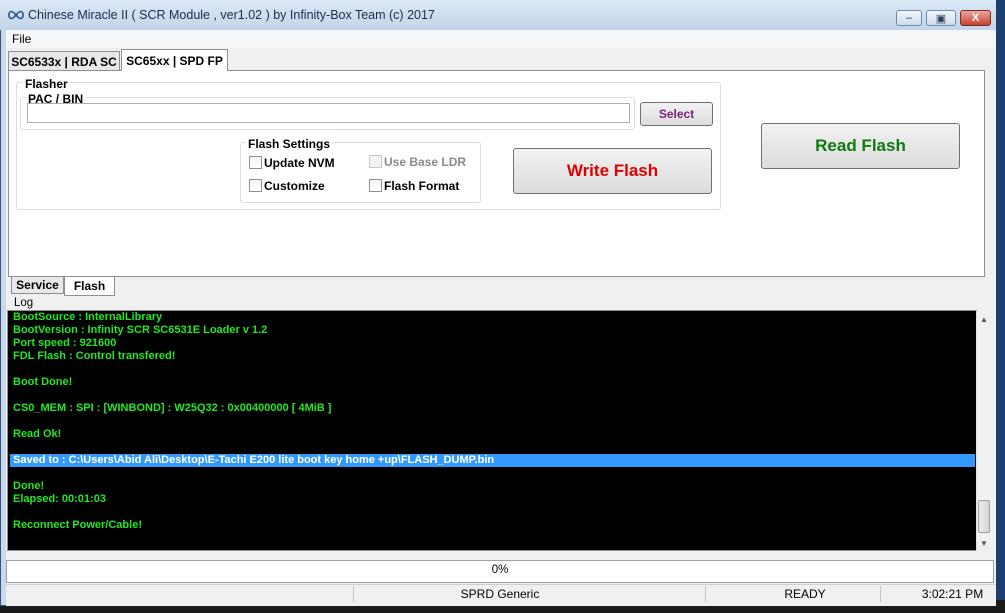 This screenshot has height=613, width=1005. What do you see at coordinates (375, 161) in the screenshot?
I see `use-base-ldr-checkbox` at bounding box center [375, 161].